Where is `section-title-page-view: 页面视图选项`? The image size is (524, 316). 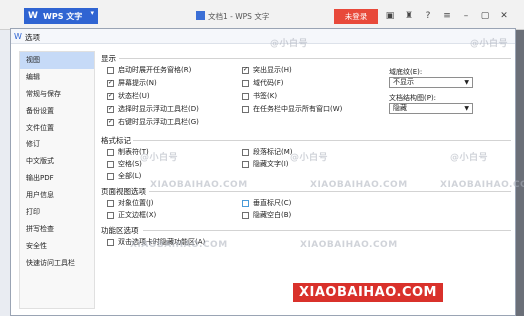
section-title-page-view: 页面视图选项 is located at coordinates (123, 191).